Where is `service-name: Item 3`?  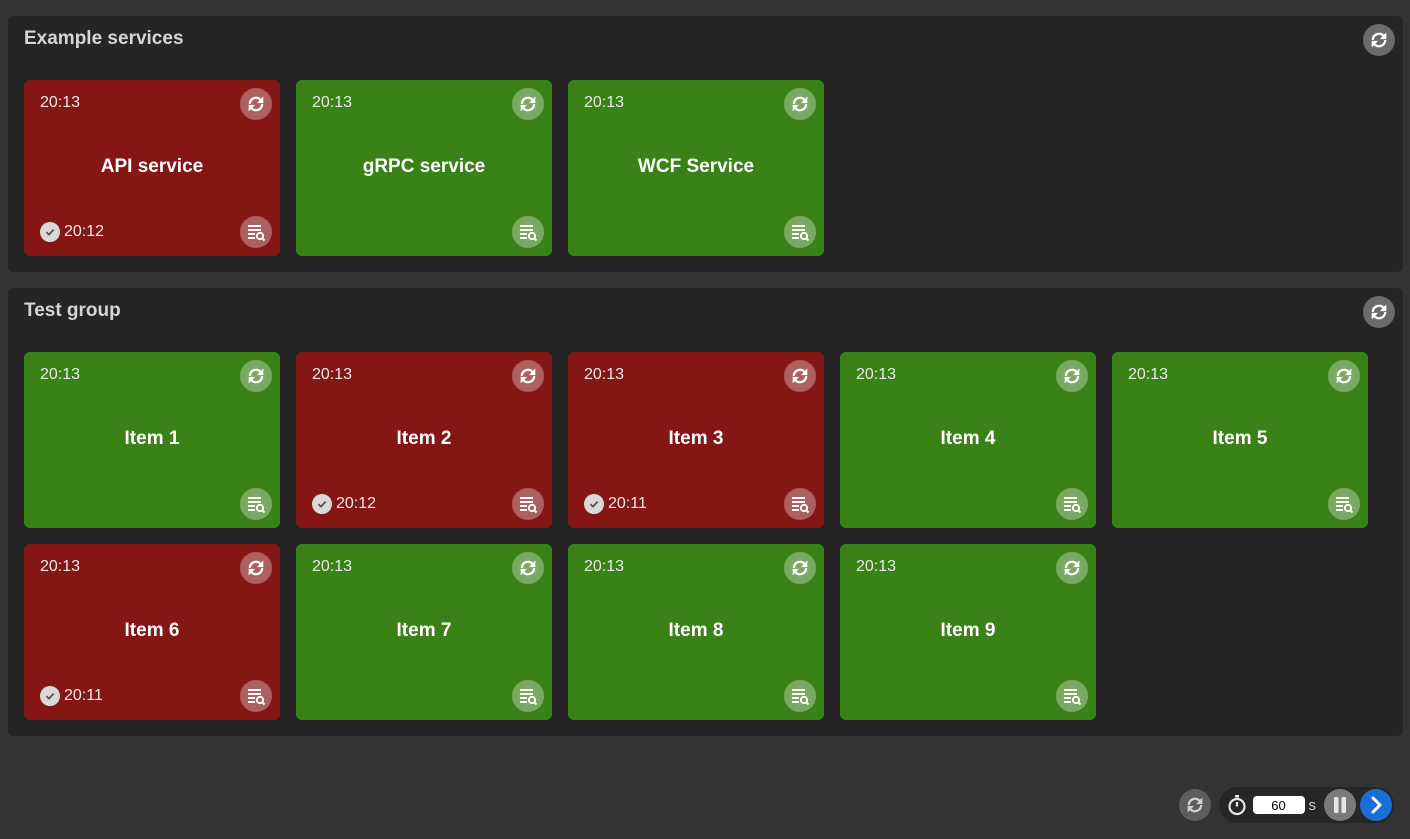 service-name: Item 3 is located at coordinates (696, 438).